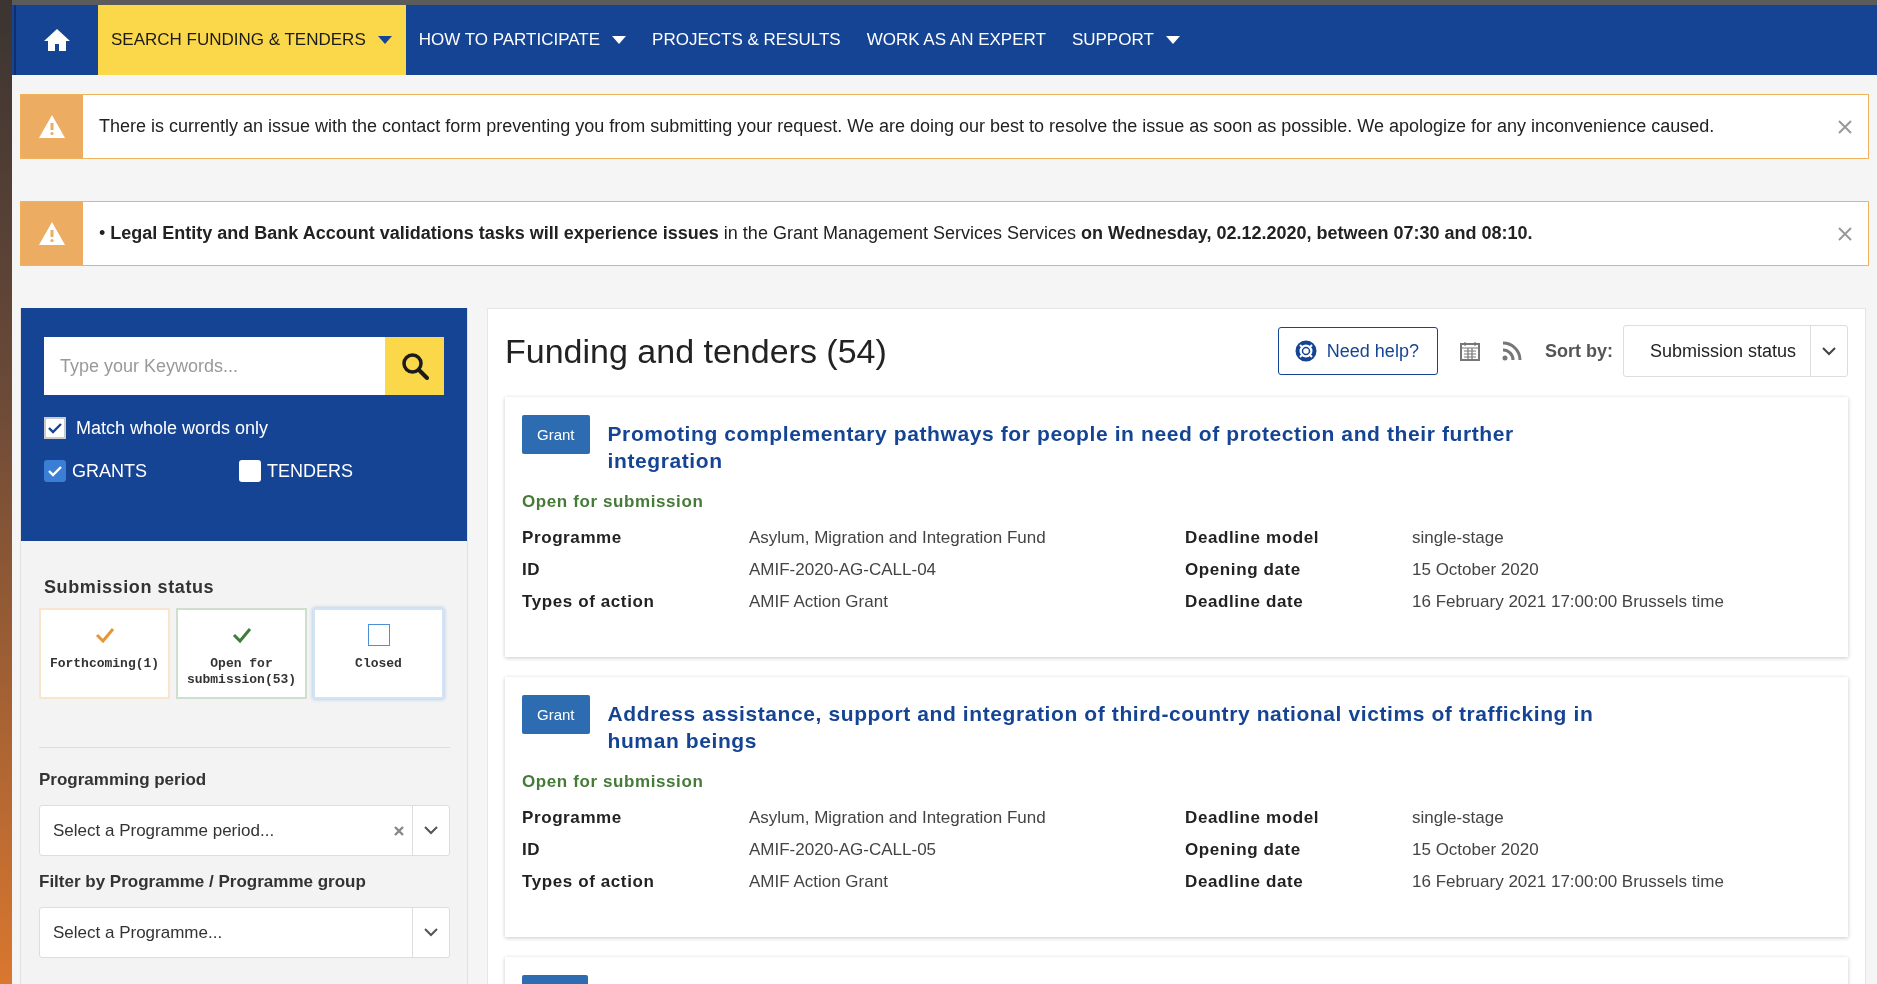 Image resolution: width=1877 pixels, height=984 pixels. Describe the element at coordinates (310, 471) in the screenshot. I see `checkbox-label: TENDERS` at that location.